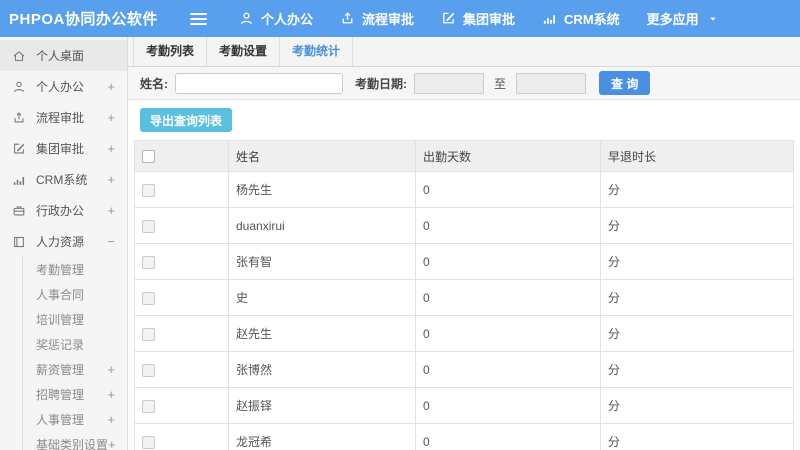 This screenshot has width=800, height=450. I want to click on table-row: 龙冠希 0 分, so click(464, 436).